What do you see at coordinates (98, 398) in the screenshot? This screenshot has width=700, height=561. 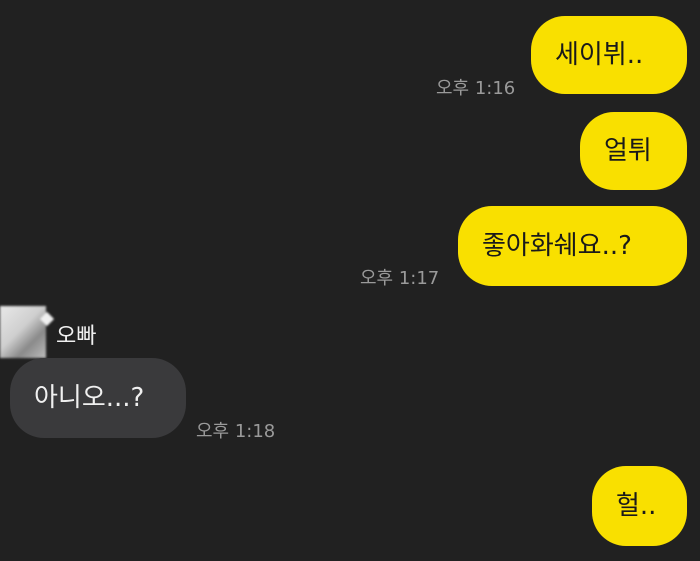 I see `received-message-bubble: 아니오...?` at bounding box center [98, 398].